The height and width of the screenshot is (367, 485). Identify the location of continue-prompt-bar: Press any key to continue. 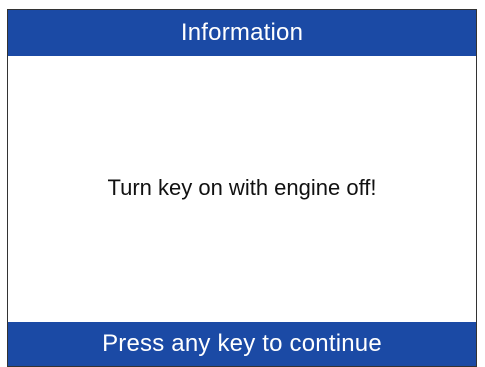
(242, 344).